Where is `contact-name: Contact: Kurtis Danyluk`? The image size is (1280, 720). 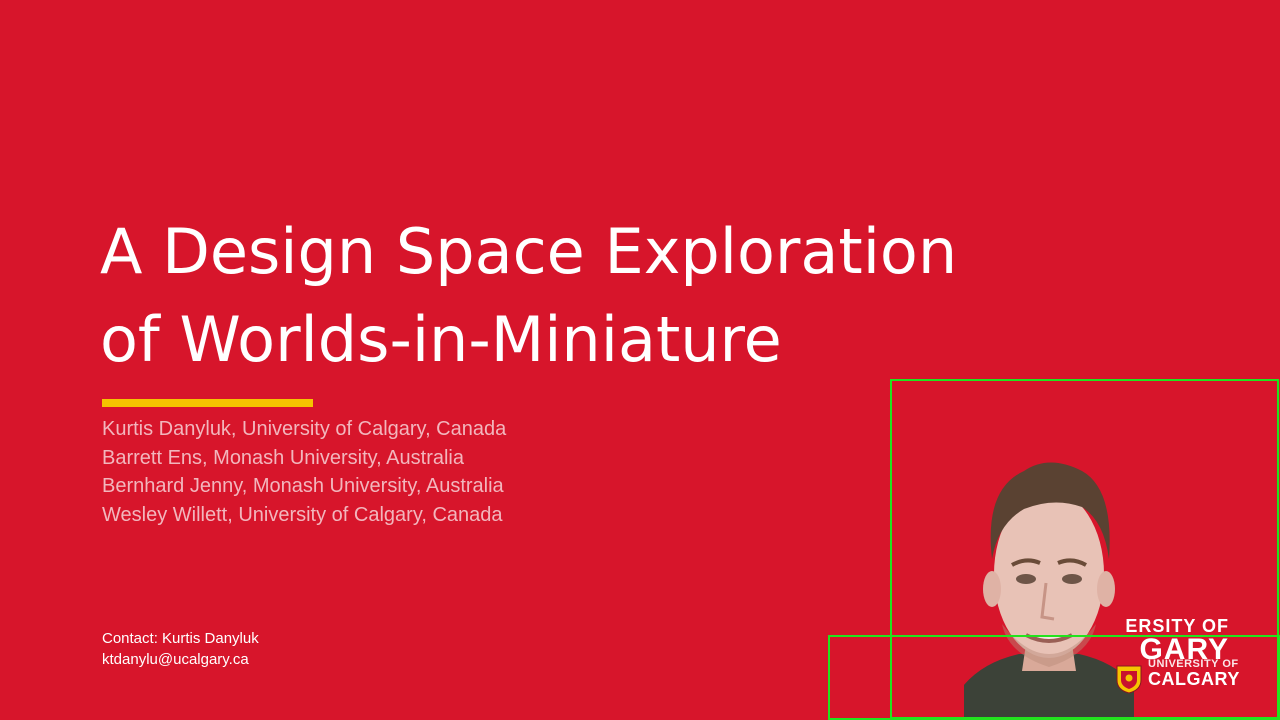 contact-name: Contact: Kurtis Danyluk is located at coordinates (180, 638).